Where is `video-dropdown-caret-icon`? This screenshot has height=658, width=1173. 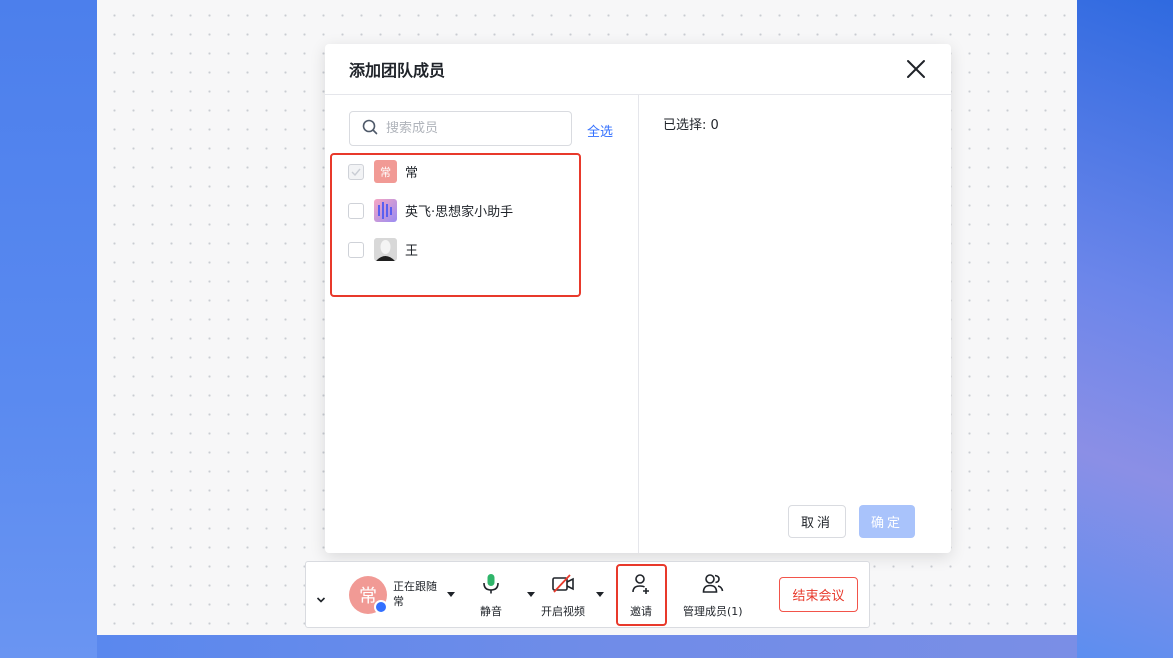 video-dropdown-caret-icon is located at coordinates (600, 594).